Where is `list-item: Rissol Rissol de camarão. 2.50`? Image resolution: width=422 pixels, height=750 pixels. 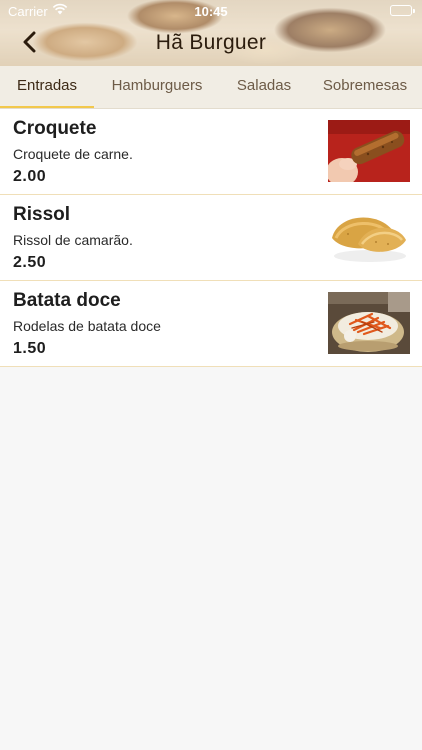 list-item: Rissol Rissol de camarão. 2.50 is located at coordinates (211, 238).